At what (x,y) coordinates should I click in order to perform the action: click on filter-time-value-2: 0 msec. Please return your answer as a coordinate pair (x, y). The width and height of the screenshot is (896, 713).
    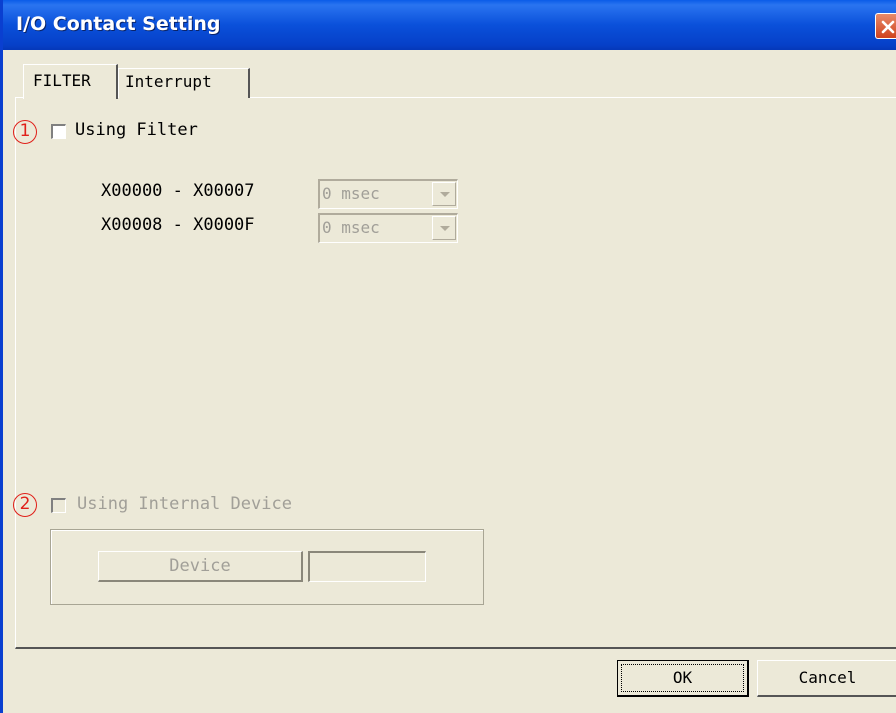
    Looking at the image, I should click on (351, 227).